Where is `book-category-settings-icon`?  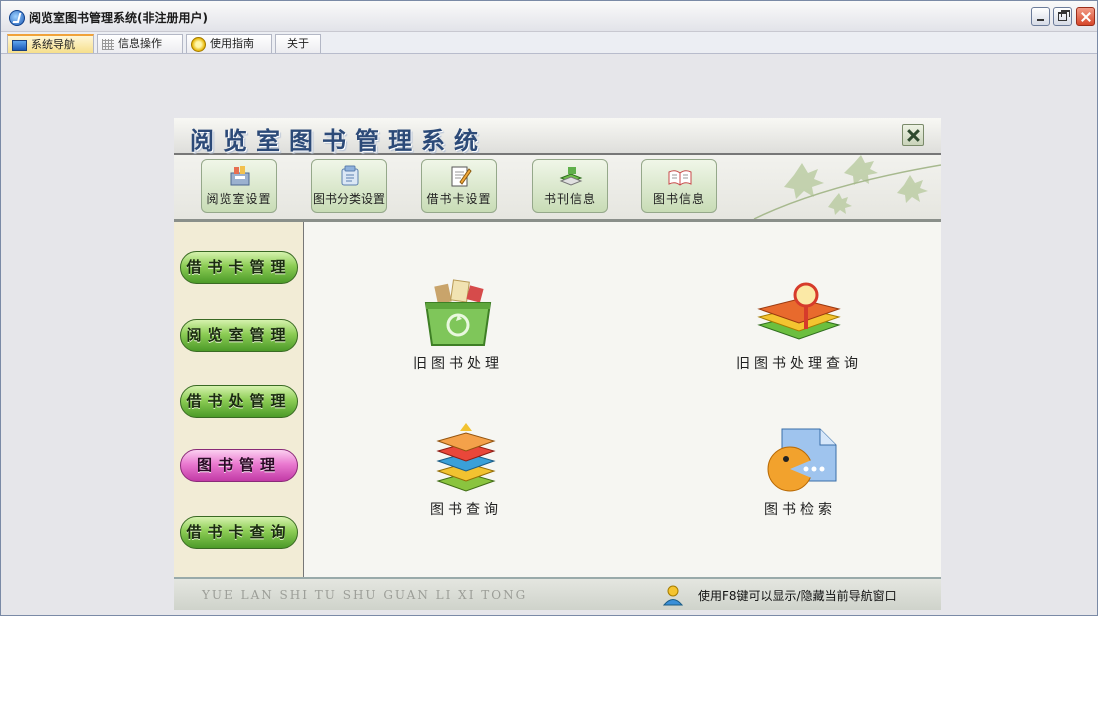
book-category-settings-icon is located at coordinates (350, 175).